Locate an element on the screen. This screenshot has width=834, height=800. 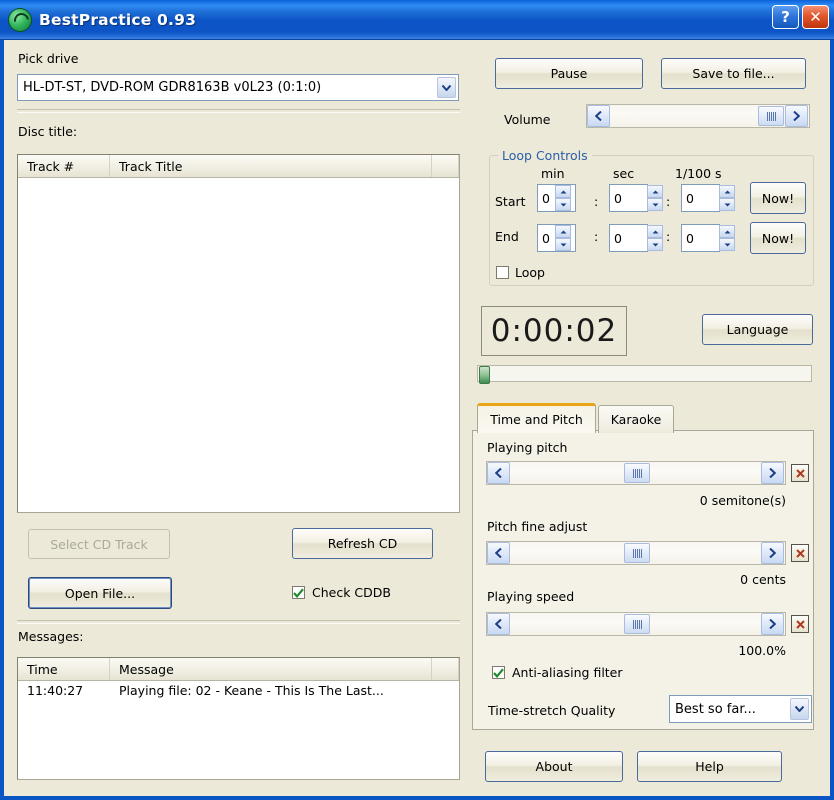
title-bar: BestPractice 0.93 ? ✕ is located at coordinates (417, 20).